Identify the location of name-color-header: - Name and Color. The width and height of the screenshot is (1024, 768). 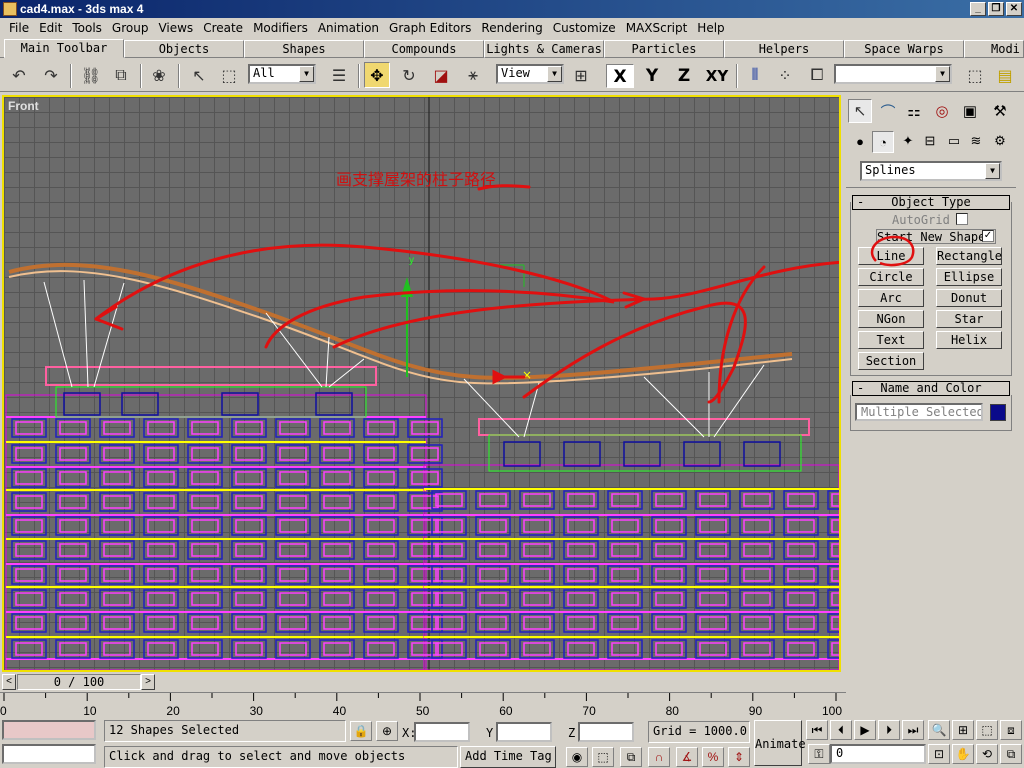
(931, 388).